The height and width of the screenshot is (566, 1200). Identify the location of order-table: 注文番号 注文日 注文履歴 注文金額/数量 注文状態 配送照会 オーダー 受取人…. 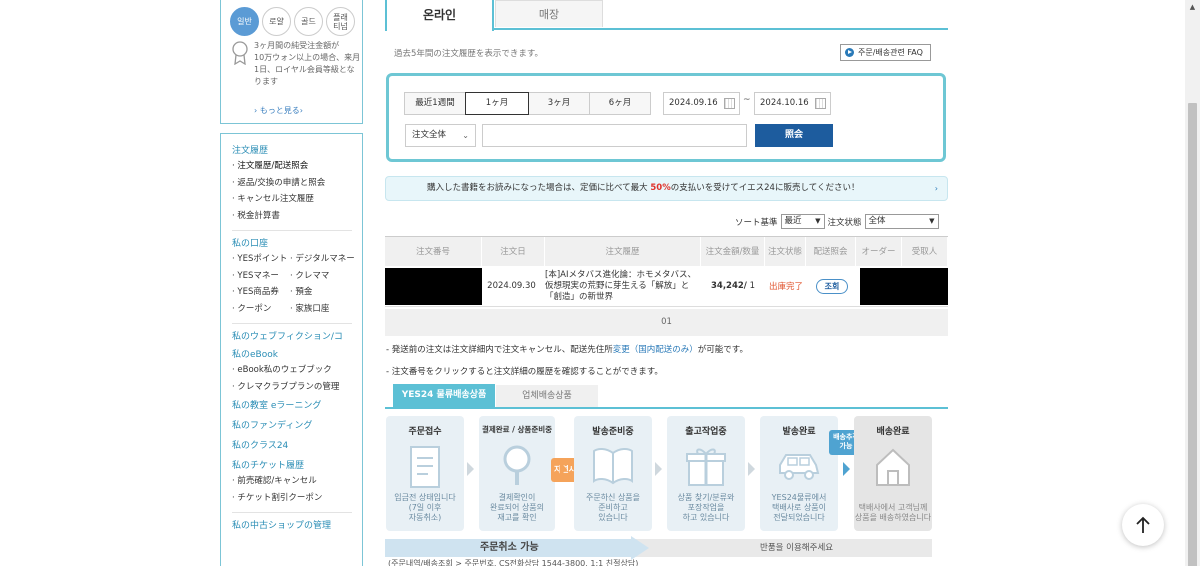
(666, 286).